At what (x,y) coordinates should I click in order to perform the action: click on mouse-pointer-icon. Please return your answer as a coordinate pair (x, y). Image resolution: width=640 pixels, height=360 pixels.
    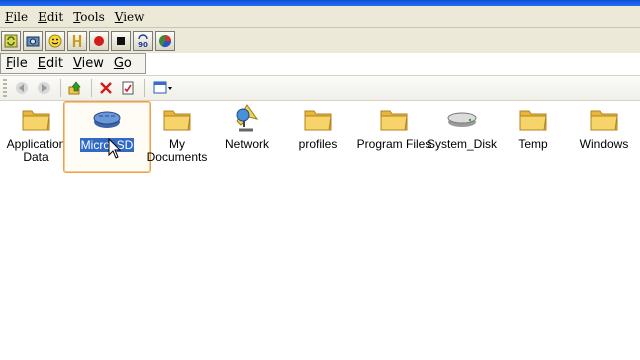
    Looking at the image, I should click on (115, 148).